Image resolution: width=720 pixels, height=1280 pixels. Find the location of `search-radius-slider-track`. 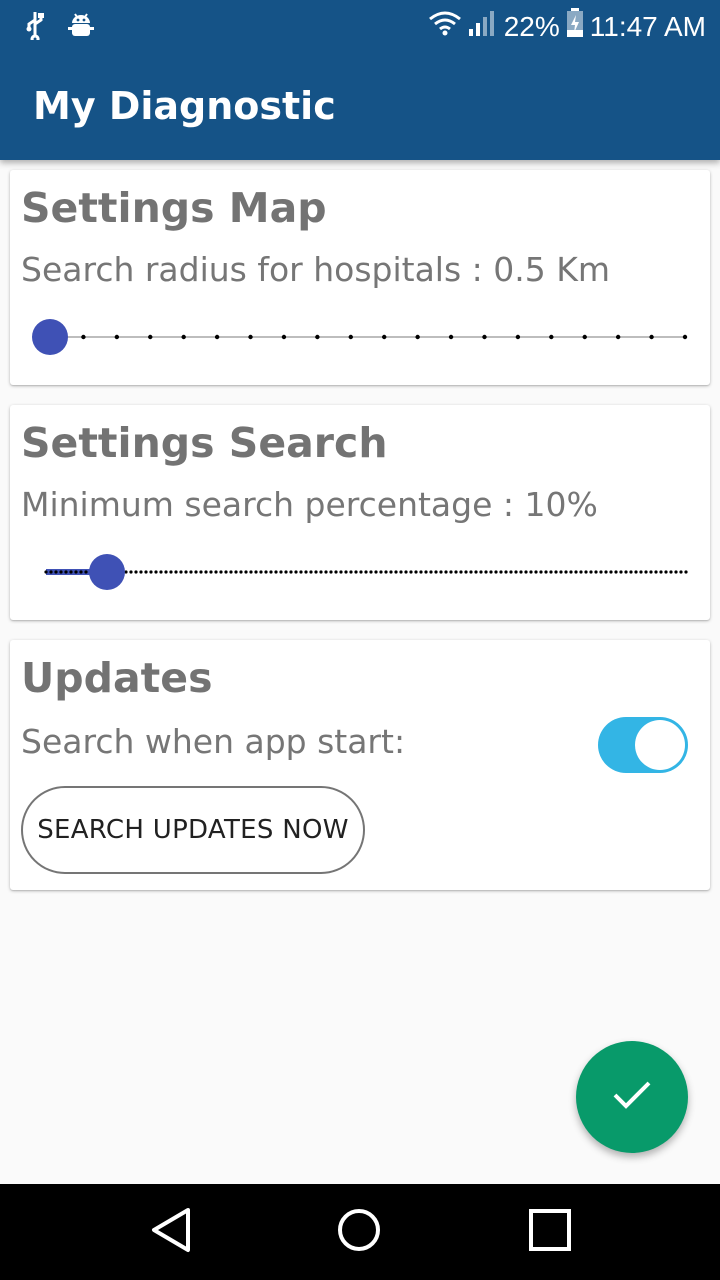

search-radius-slider-track is located at coordinates (367, 337).